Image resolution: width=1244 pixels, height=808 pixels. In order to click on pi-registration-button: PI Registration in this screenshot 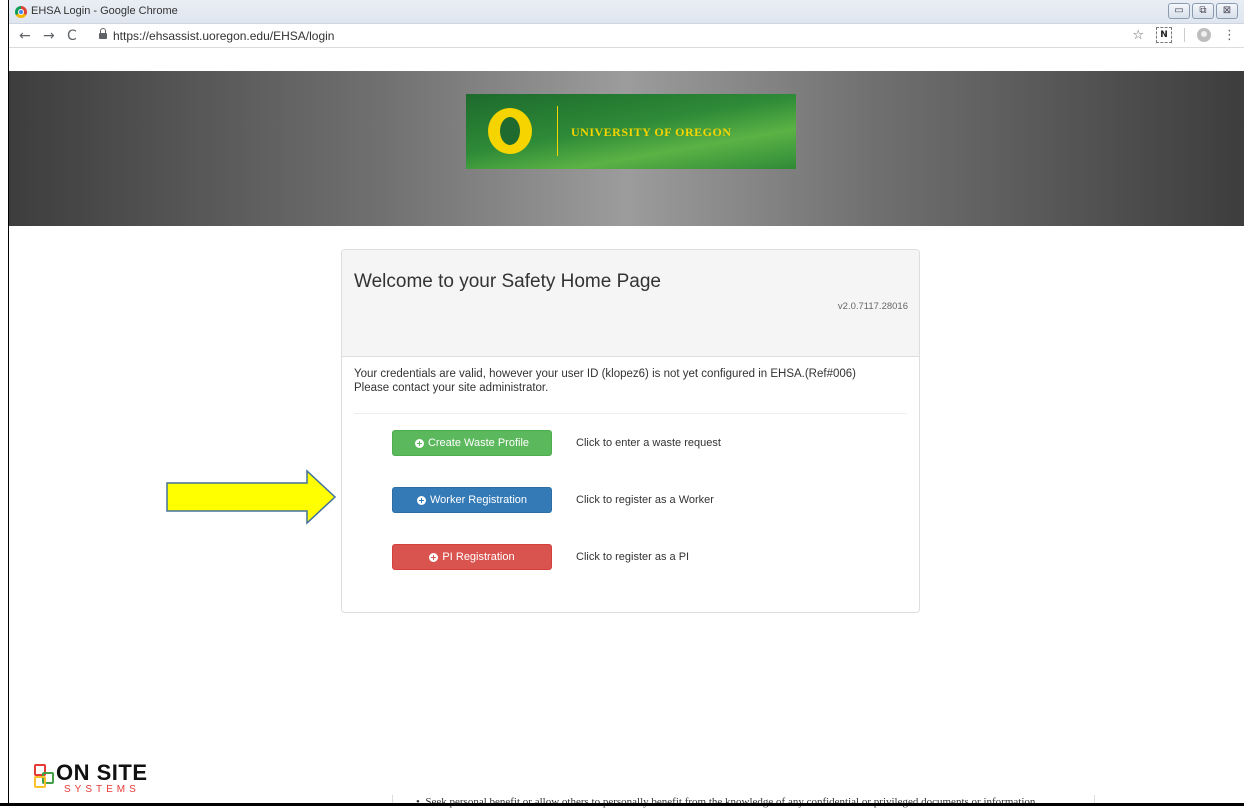, I will do `click(472, 557)`.